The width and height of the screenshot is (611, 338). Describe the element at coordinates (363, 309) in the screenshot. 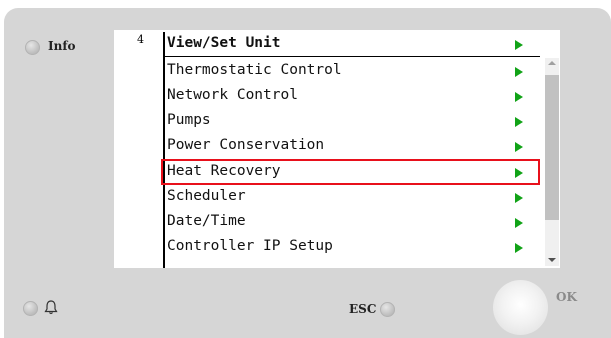

I see `esc-label: ESC` at that location.